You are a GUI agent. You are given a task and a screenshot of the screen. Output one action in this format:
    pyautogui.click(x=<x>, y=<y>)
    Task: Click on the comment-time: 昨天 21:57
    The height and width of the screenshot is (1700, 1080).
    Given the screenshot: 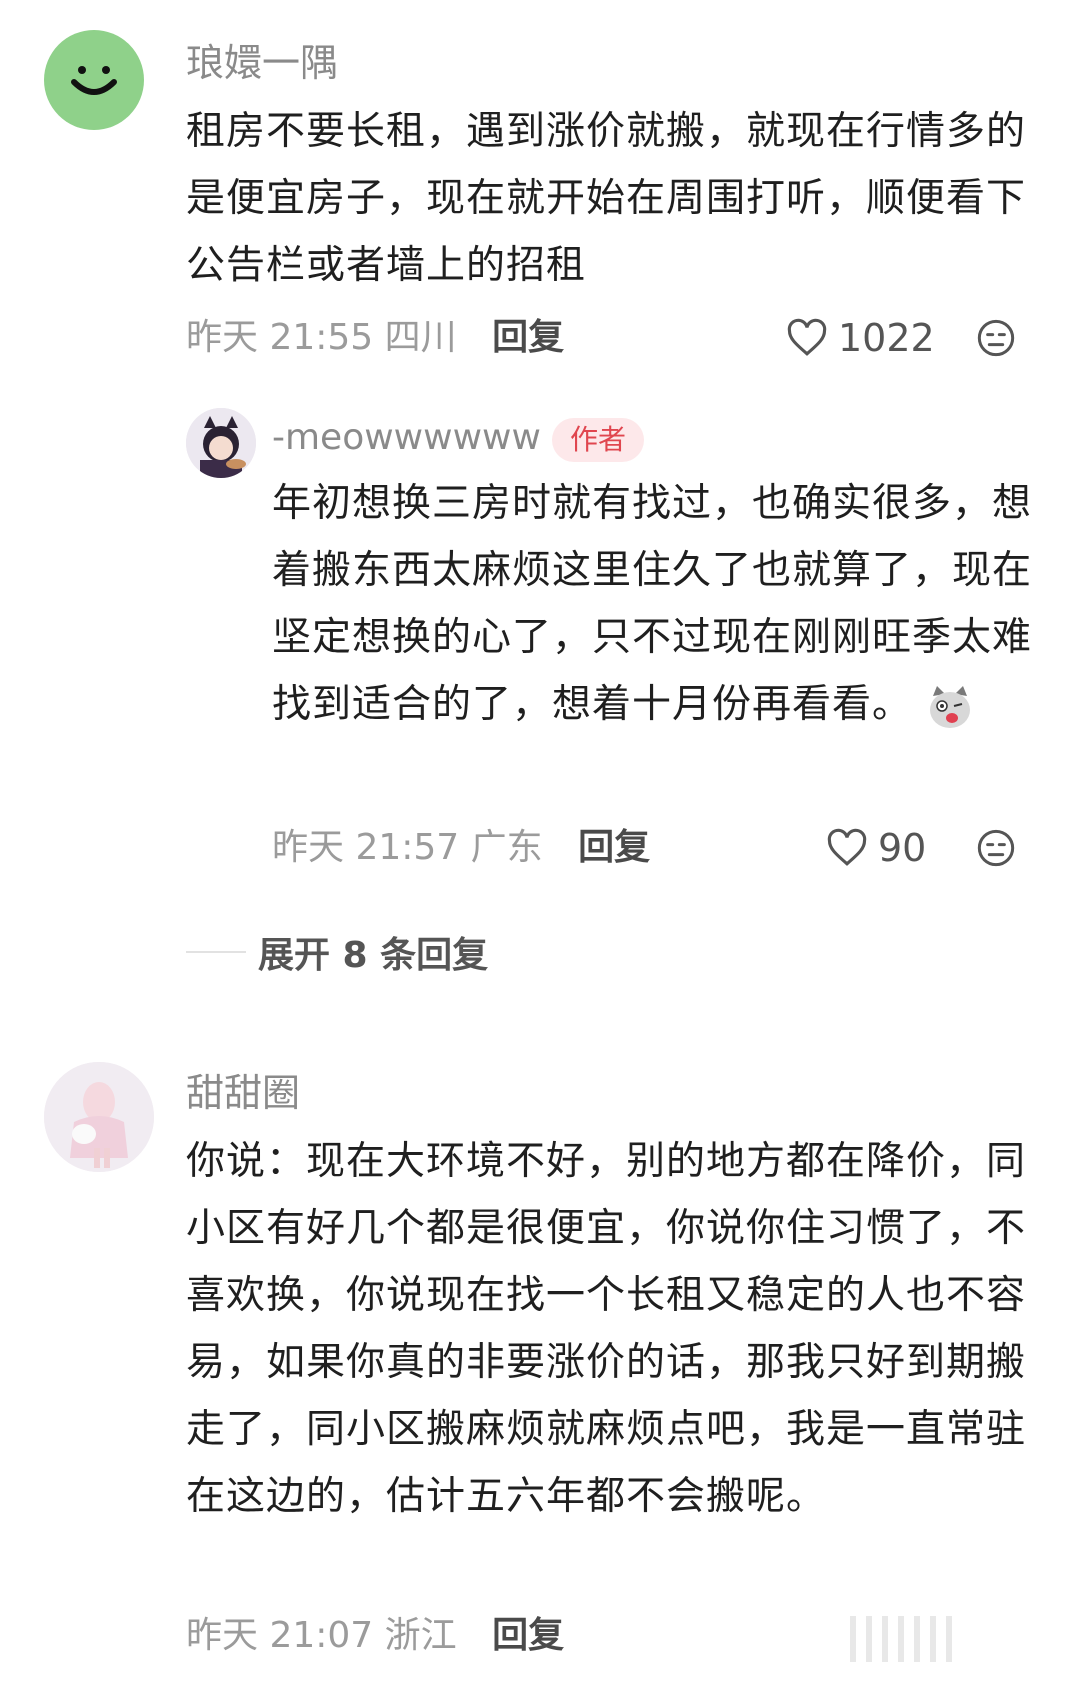 What is the action you would take?
    pyautogui.click(x=366, y=847)
    